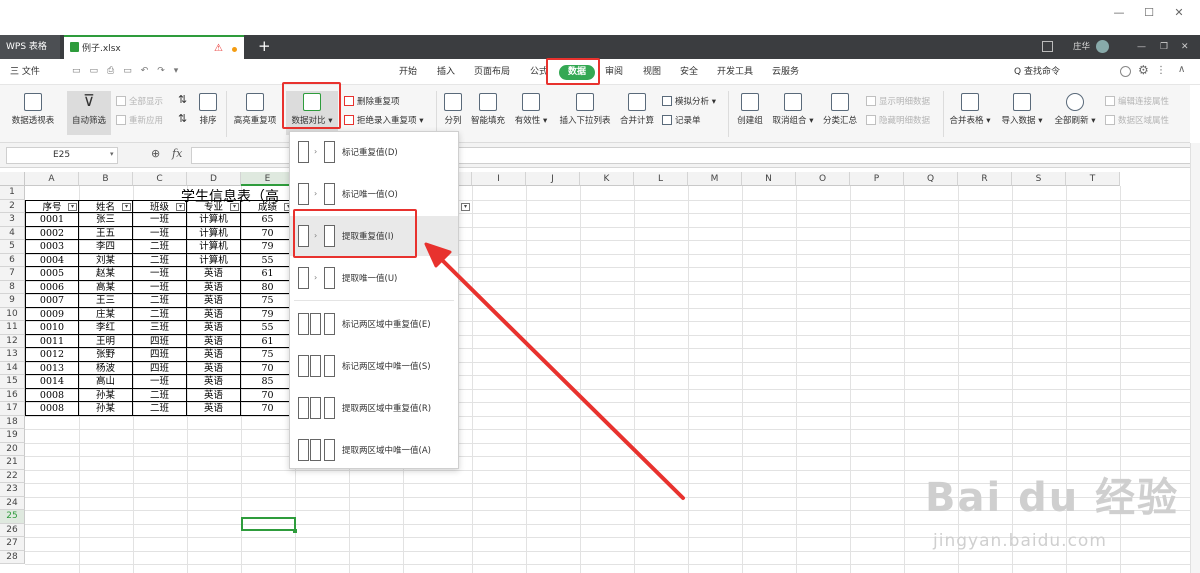 The width and height of the screenshot is (1200, 573). I want to click on refresh-all-button: 全部刷新 ▾, so click(1075, 109).